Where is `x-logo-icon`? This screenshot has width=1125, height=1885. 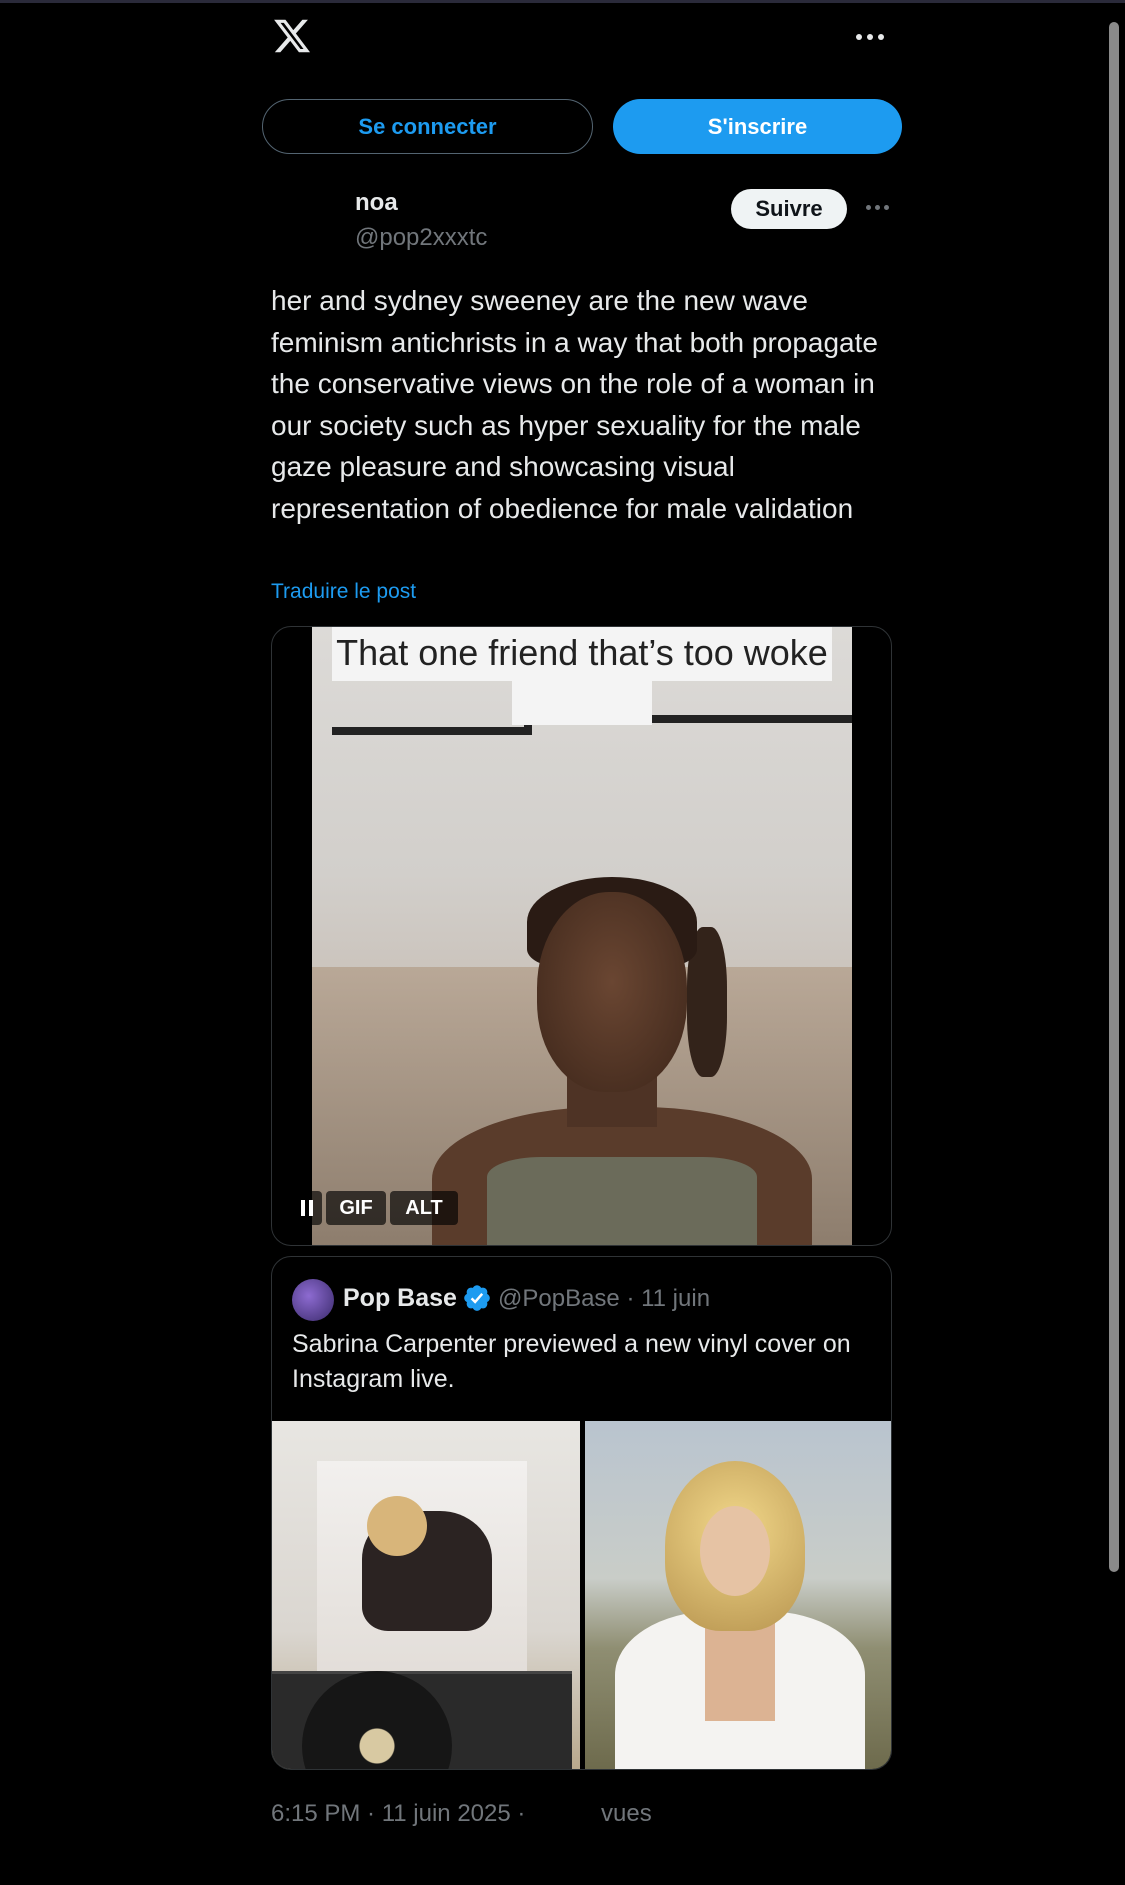
x-logo-icon is located at coordinates (292, 36).